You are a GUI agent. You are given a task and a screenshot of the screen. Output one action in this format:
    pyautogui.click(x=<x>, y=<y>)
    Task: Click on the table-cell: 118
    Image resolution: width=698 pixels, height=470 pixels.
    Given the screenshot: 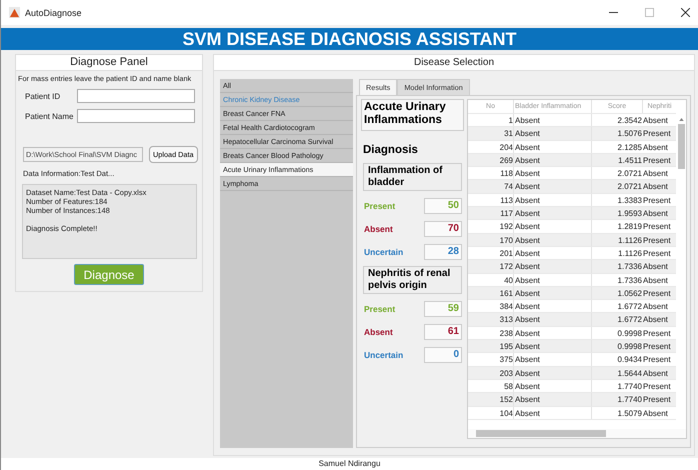 What is the action you would take?
    pyautogui.click(x=491, y=173)
    